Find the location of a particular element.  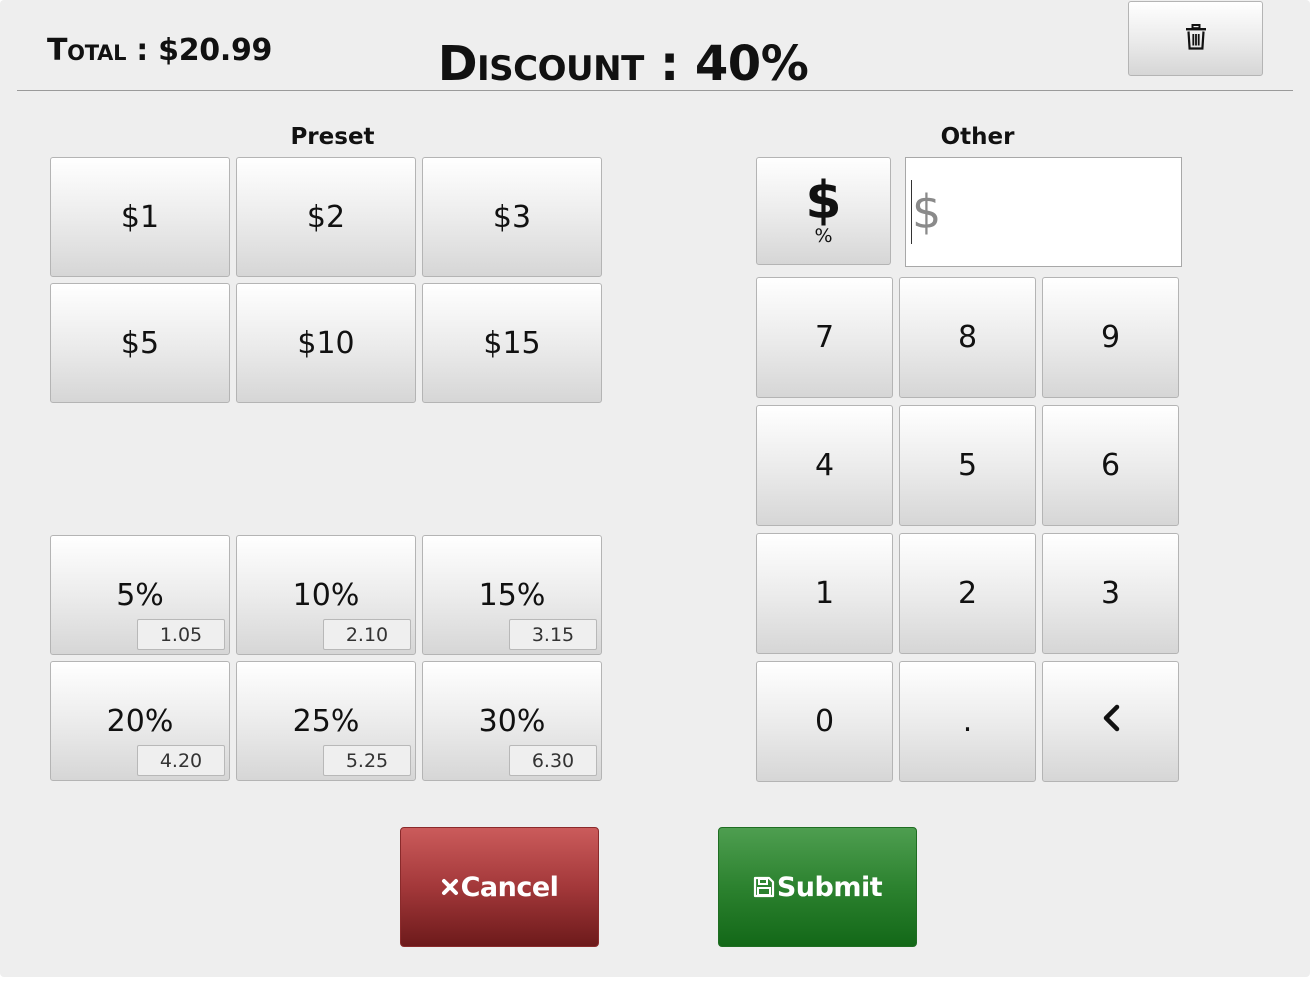

custom-discount-input is located at coordinates (1043, 212).